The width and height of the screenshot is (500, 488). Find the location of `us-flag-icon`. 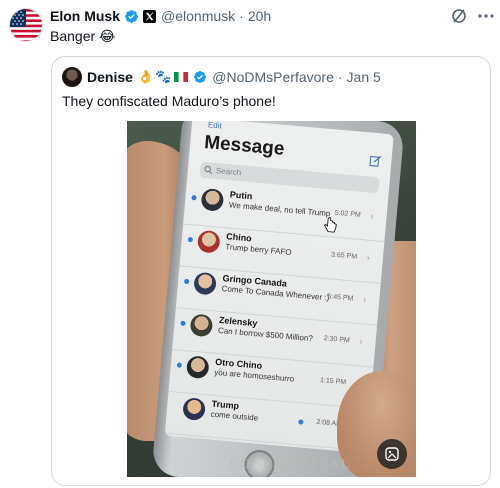

us-flag-icon is located at coordinates (26, 25).